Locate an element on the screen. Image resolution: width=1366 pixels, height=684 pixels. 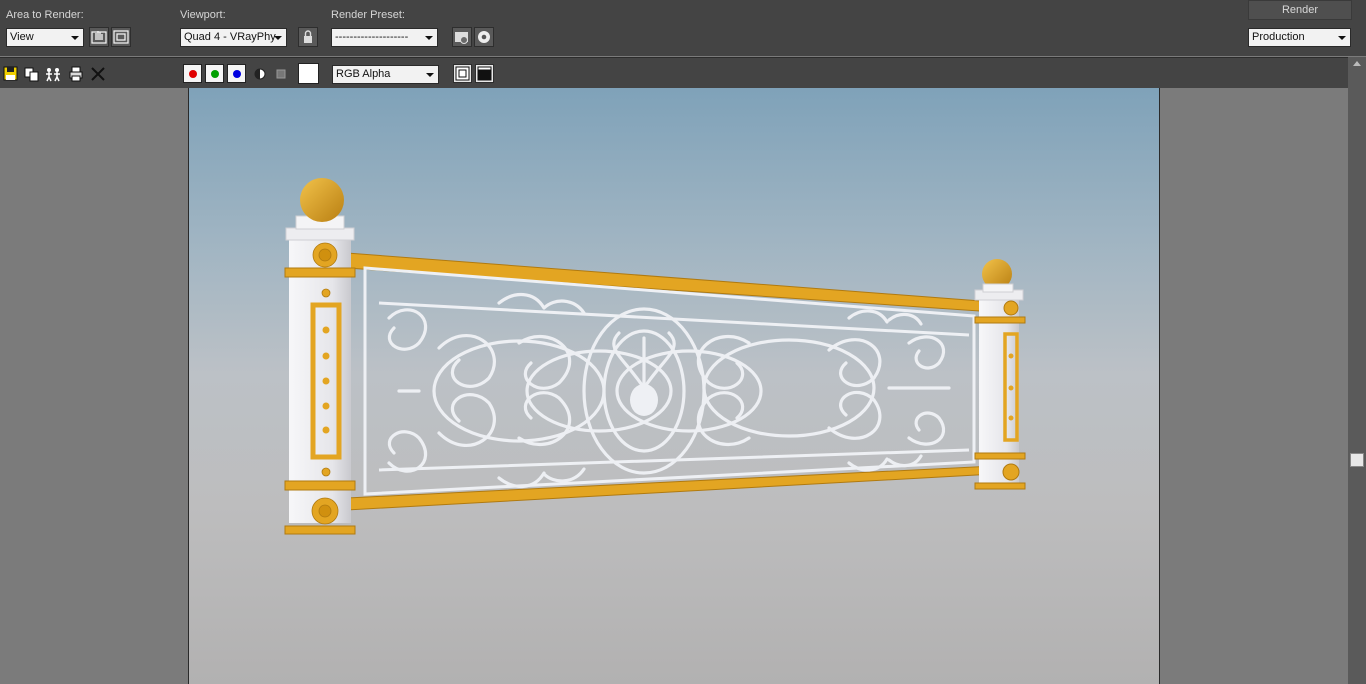
print-icon is located at coordinates (76, 74).